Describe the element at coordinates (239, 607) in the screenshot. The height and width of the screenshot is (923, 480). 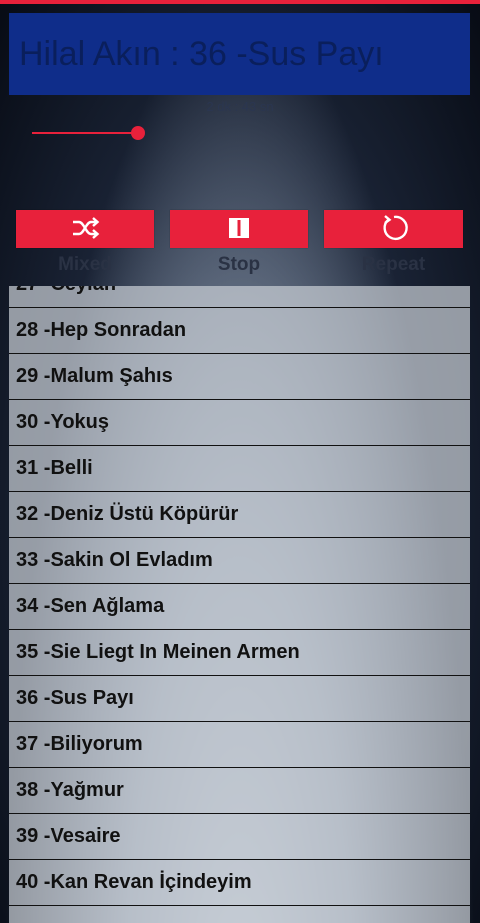
I see `track-row: 34 -Sen Ağlama` at that location.